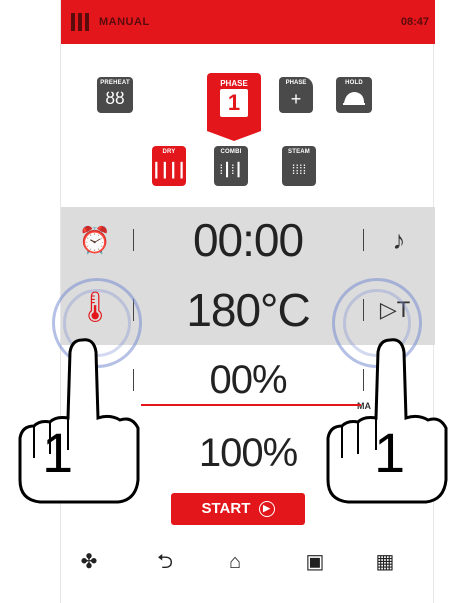 Image resolution: width=462 pixels, height=603 pixels. What do you see at coordinates (299, 169) in the screenshot?
I see `steam-icon: ⁞⁞⁞⁞` at bounding box center [299, 169].